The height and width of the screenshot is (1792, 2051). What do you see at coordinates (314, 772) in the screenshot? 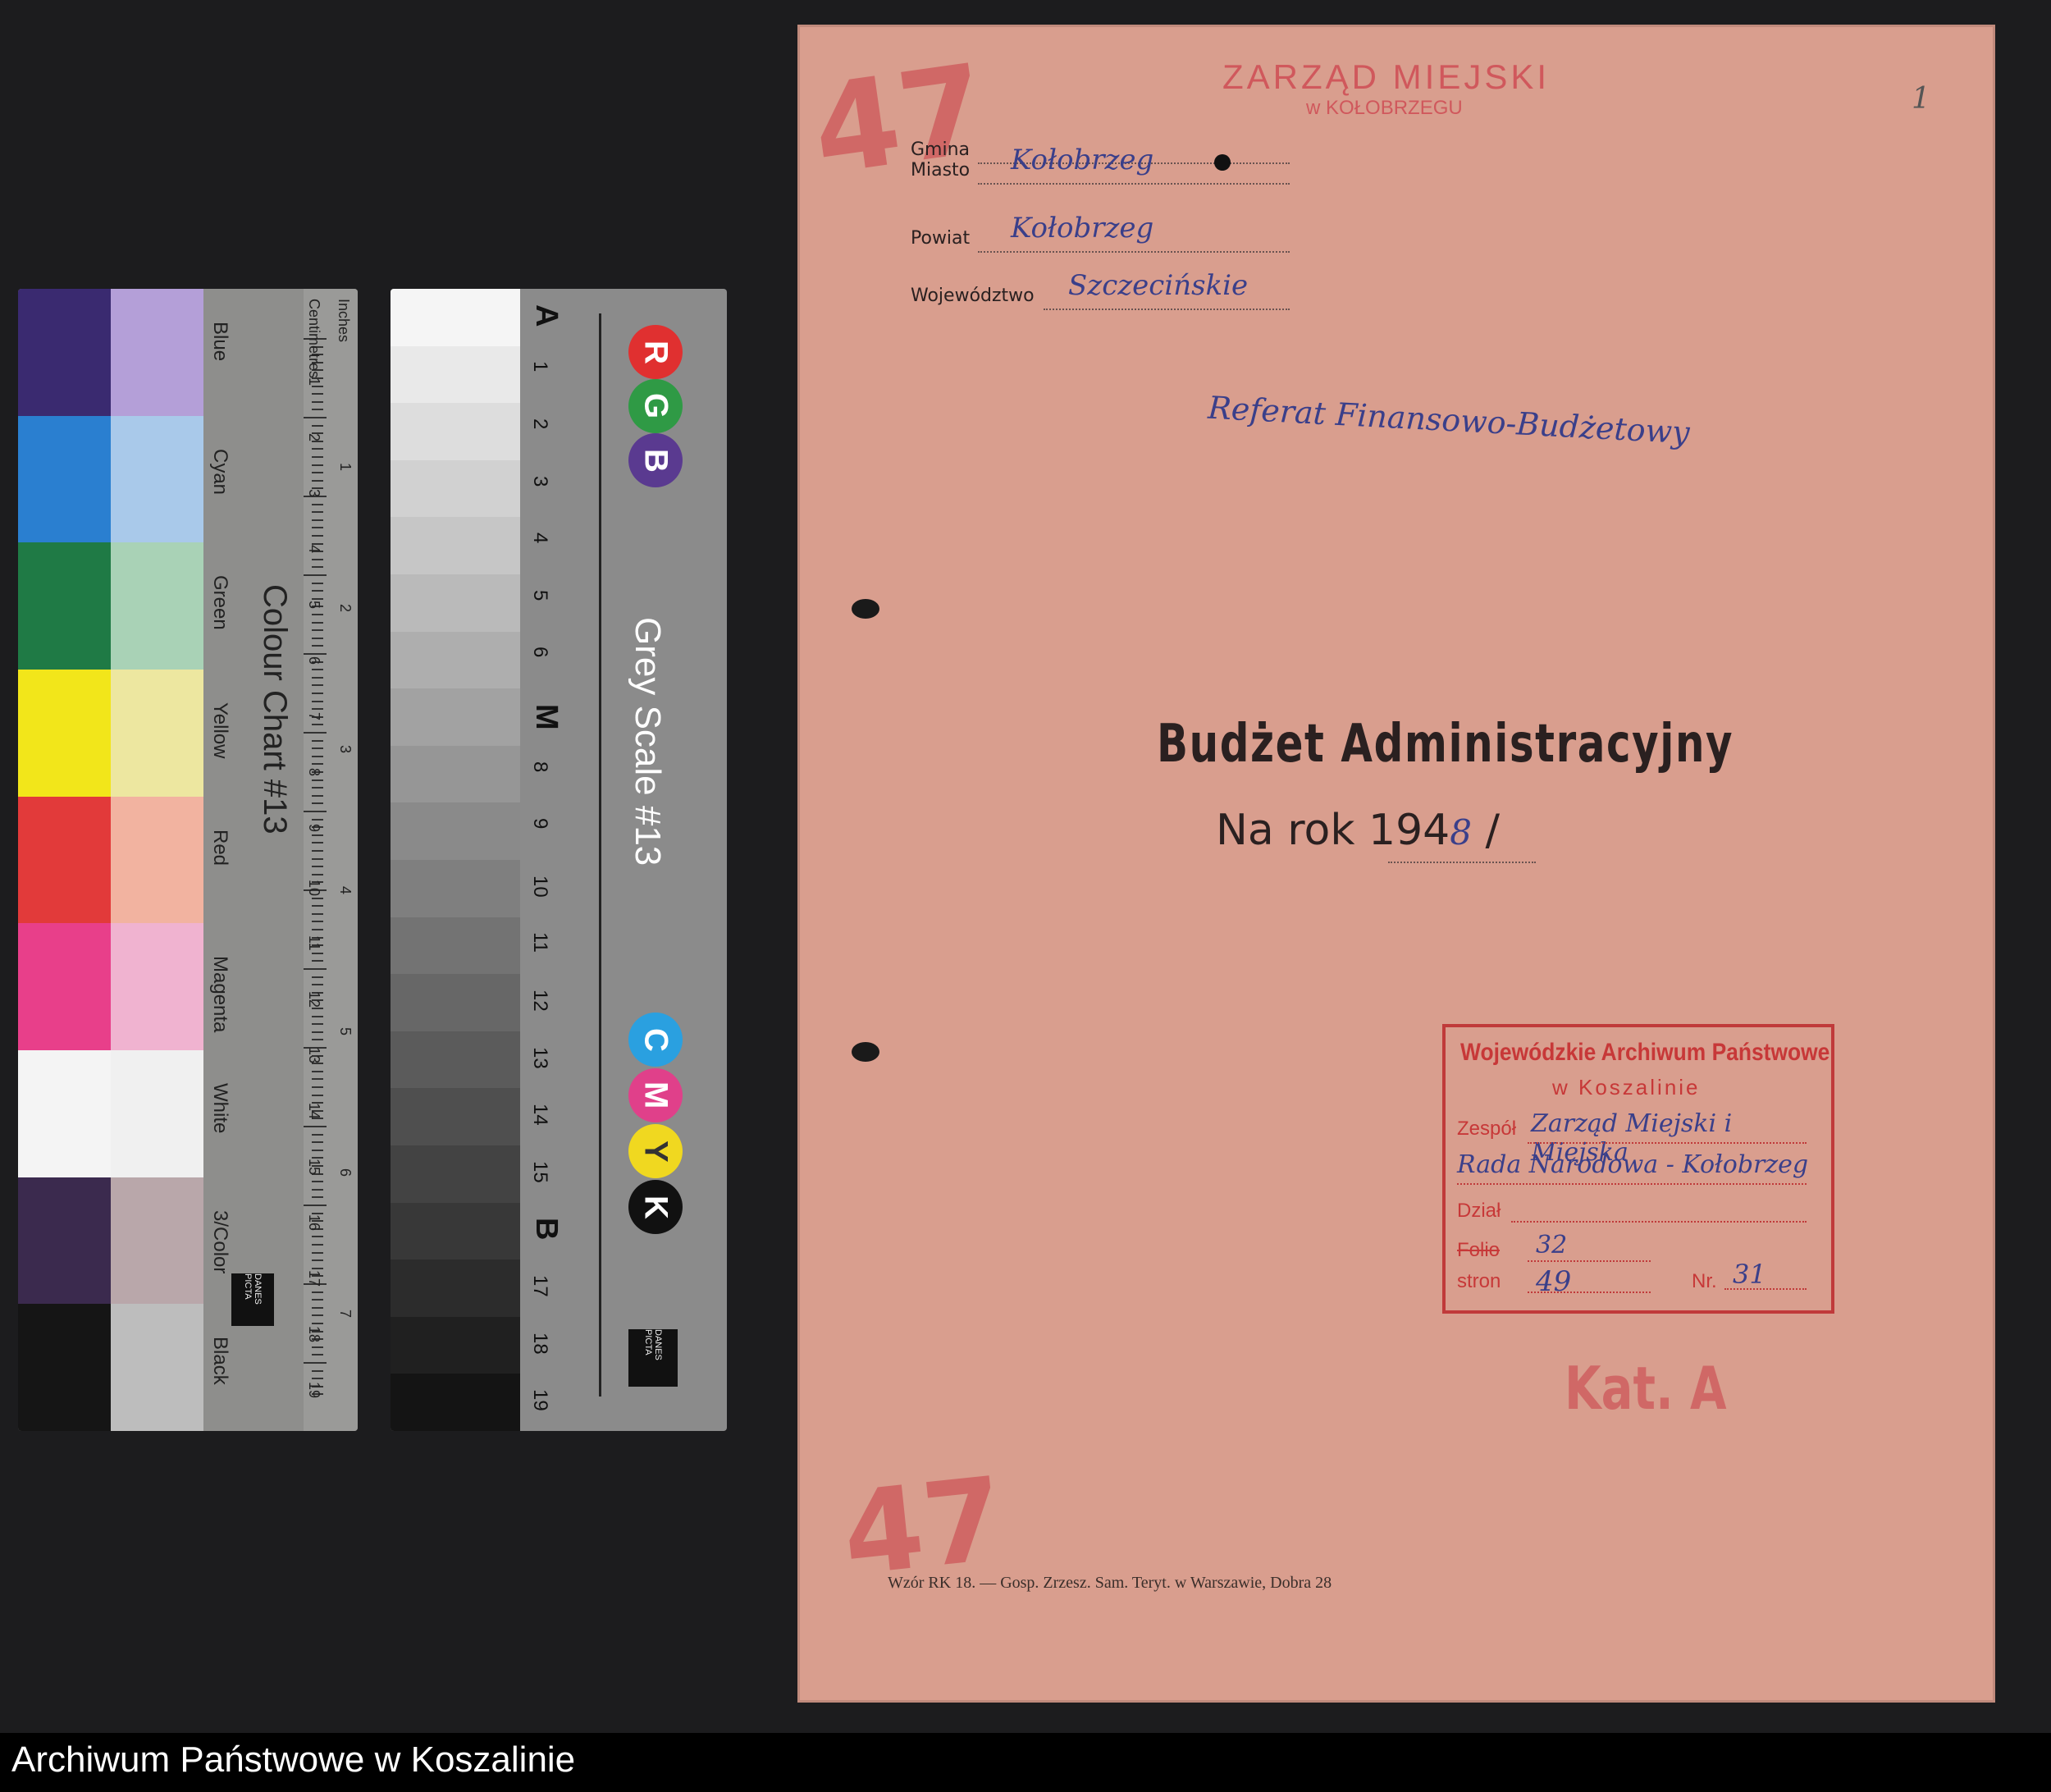
I see `ruler-cm-label: 8` at bounding box center [314, 772].